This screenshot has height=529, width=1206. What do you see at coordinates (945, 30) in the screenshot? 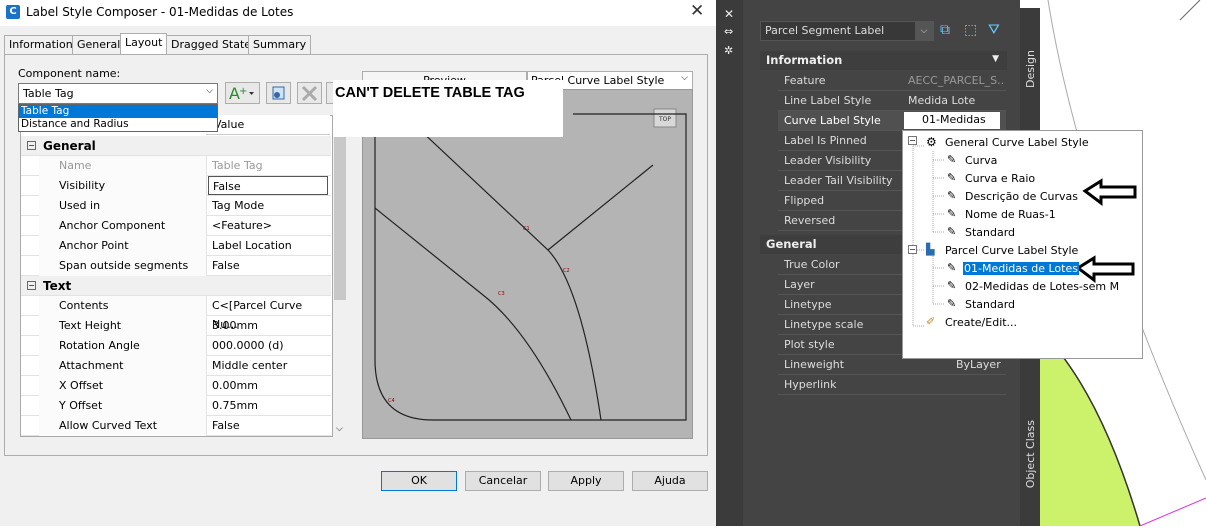
I see `toggle-pickadd-icon: ⧉` at bounding box center [945, 30].